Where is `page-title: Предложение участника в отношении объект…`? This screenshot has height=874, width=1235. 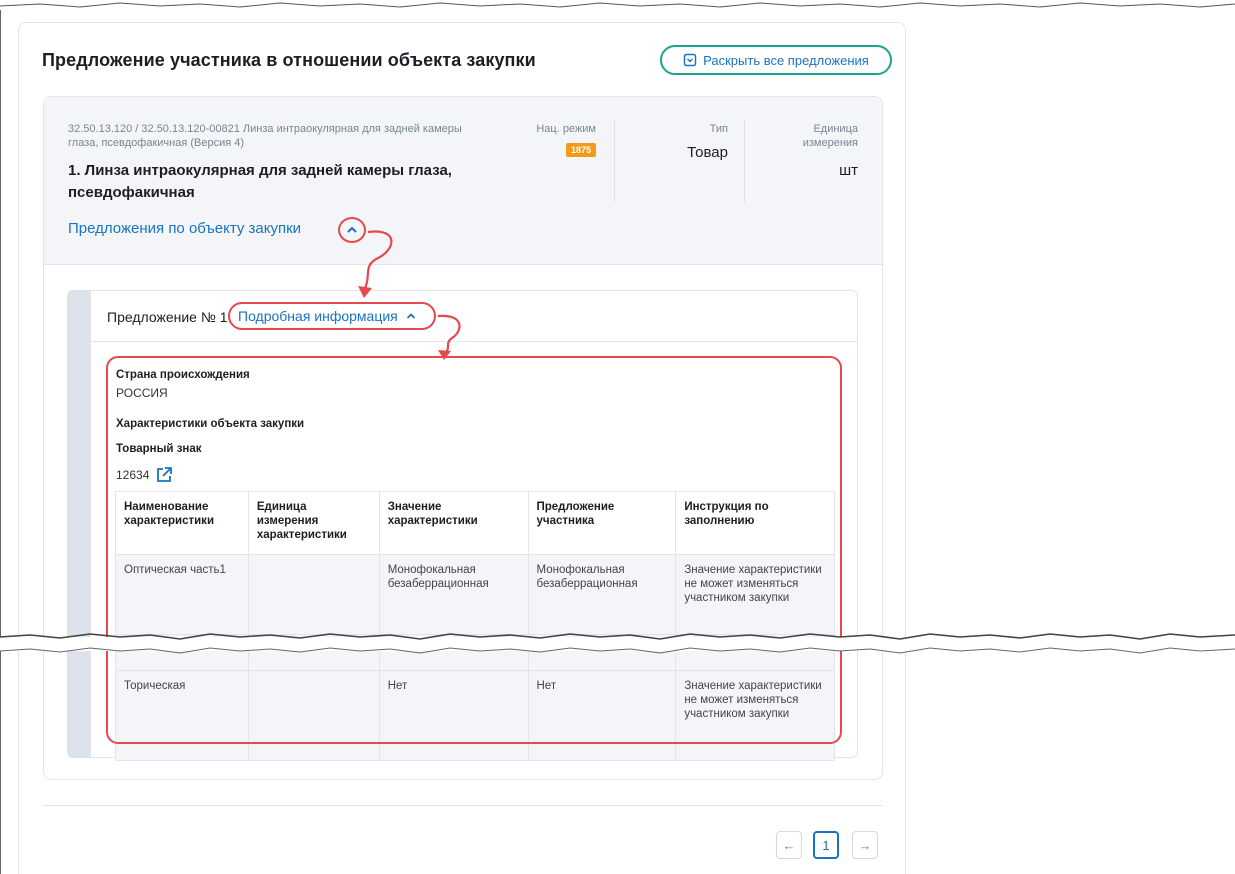
page-title: Предложение участника в отношении объект… is located at coordinates (289, 60).